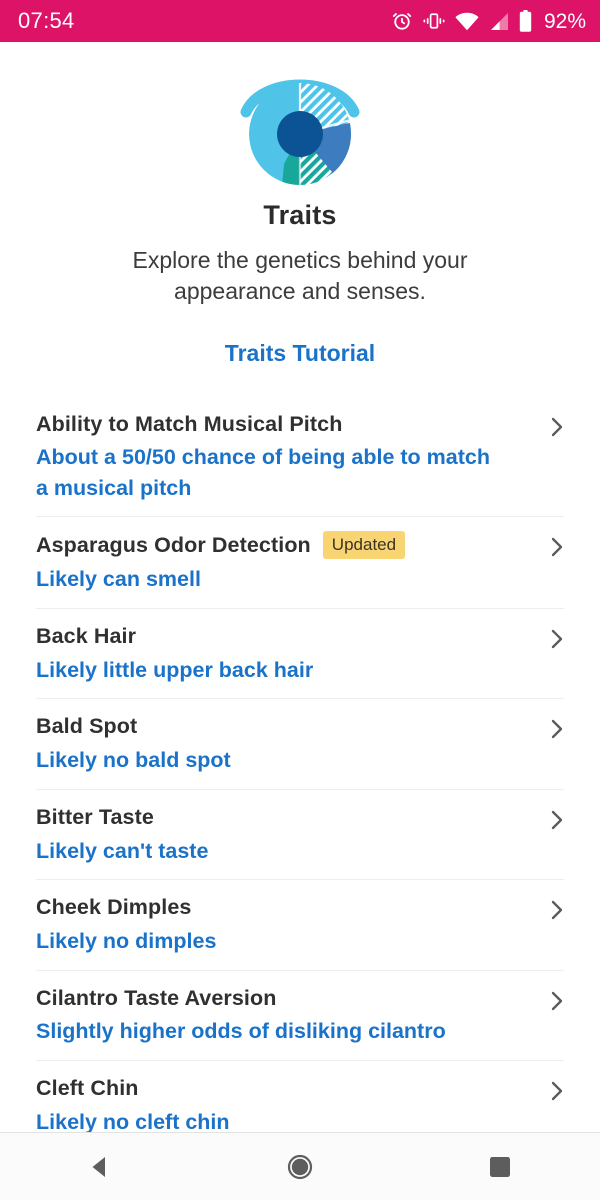  I want to click on status-icon-group: 92%, so click(488, 21).